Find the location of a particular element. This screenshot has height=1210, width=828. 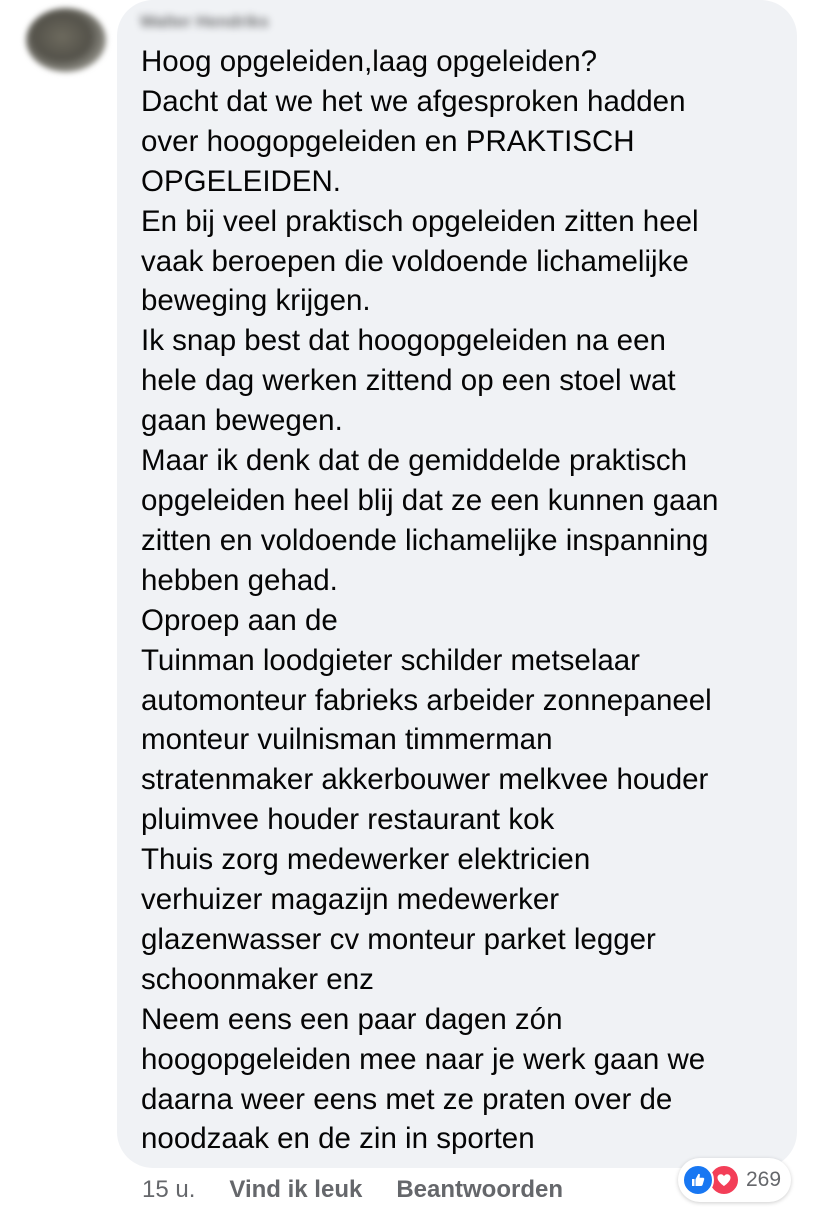

comment-author: Walter Hendriks is located at coordinates (235, 25).